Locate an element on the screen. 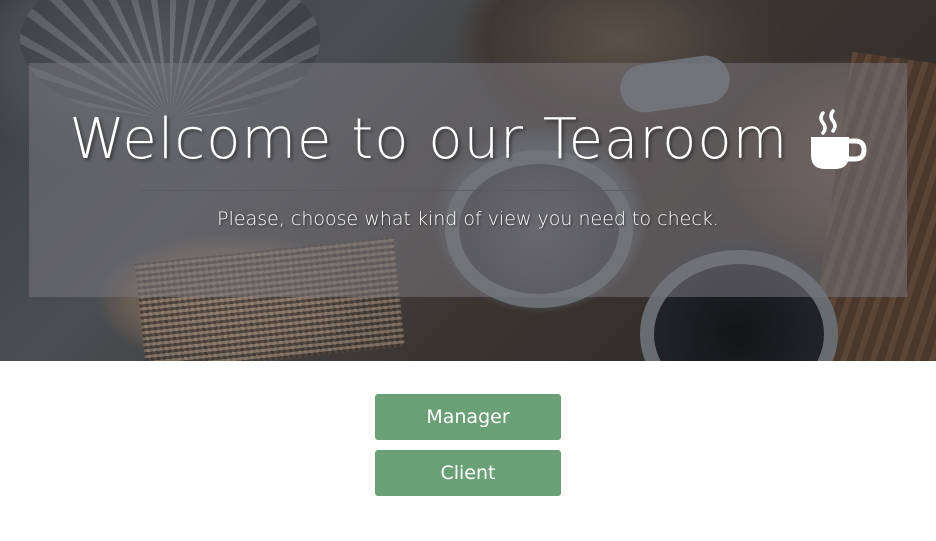  title-divider is located at coordinates (468, 190).